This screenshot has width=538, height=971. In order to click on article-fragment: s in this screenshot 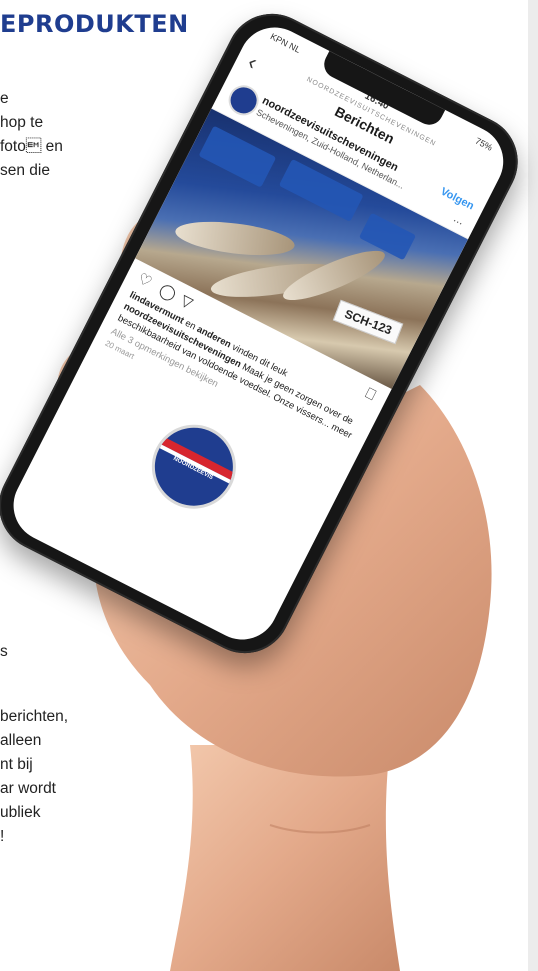, I will do `click(4, 651)`.